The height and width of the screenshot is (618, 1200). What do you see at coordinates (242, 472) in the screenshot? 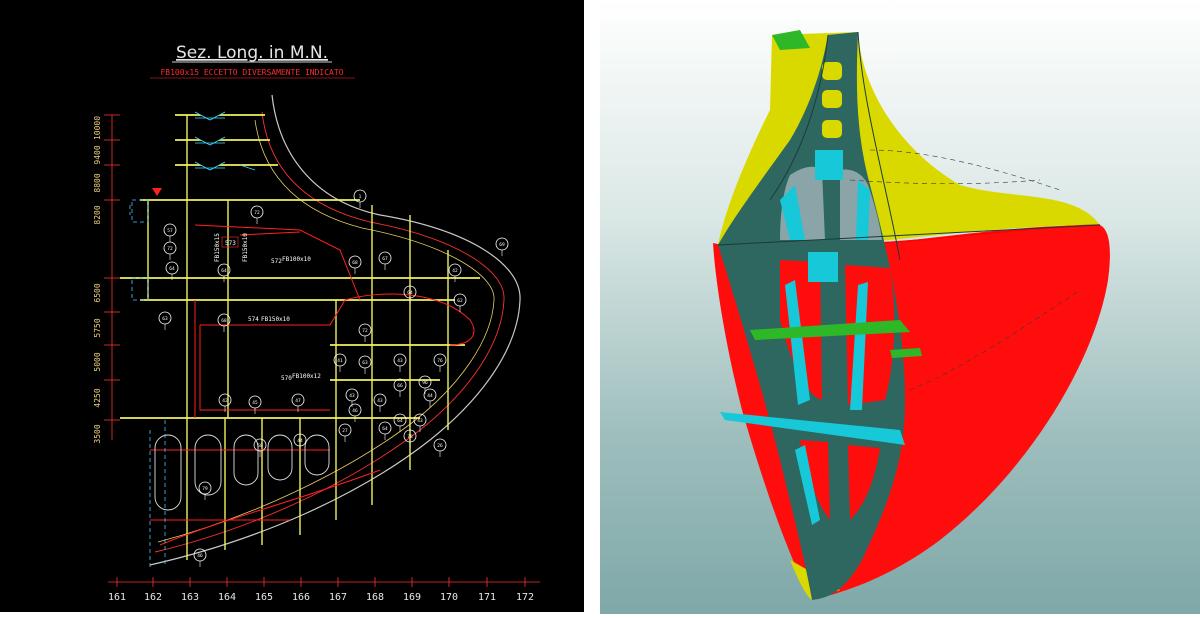
I see `lightening-holes` at bounding box center [242, 472].